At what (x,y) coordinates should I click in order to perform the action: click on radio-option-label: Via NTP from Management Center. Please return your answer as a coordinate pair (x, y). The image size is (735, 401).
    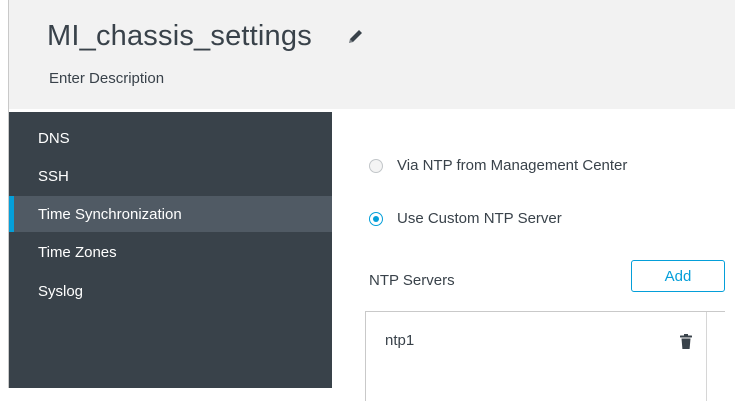
    Looking at the image, I should click on (512, 165).